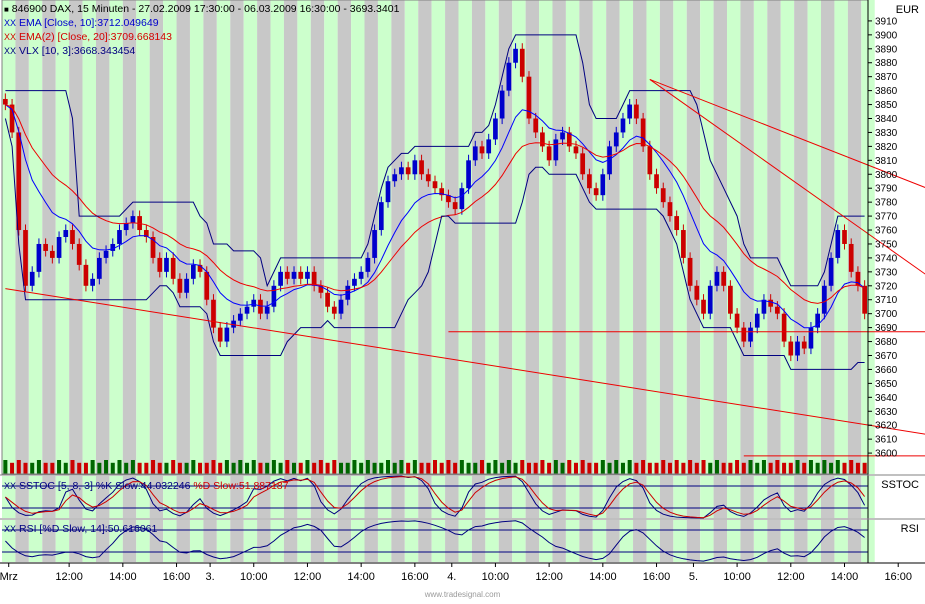  Describe the element at coordinates (549, 577) in the screenshot. I see `x-tick-label: 12:00` at that location.